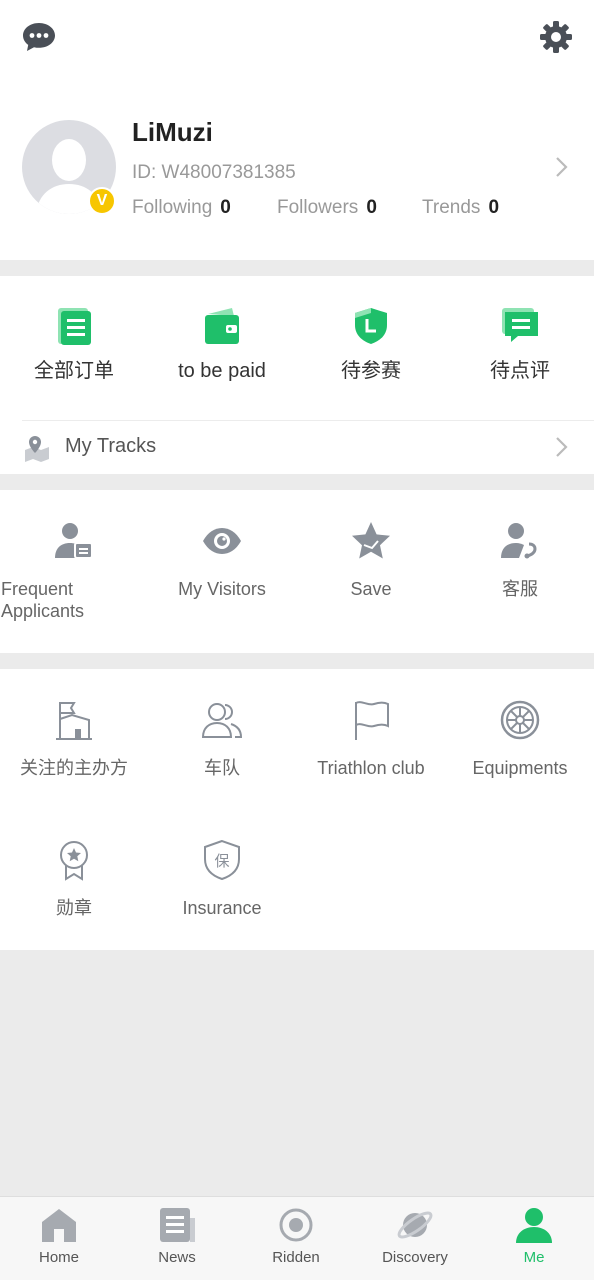 The width and height of the screenshot is (594, 1280). What do you see at coordinates (172, 132) in the screenshot?
I see `username: LiMuzi` at bounding box center [172, 132].